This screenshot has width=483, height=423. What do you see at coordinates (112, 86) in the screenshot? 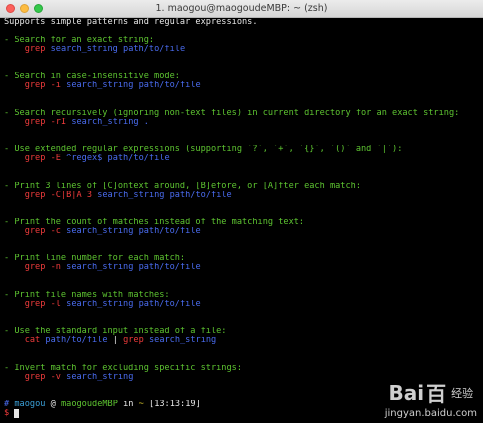
I see `example-command: grep -i search_string path/to/file` at bounding box center [112, 86].